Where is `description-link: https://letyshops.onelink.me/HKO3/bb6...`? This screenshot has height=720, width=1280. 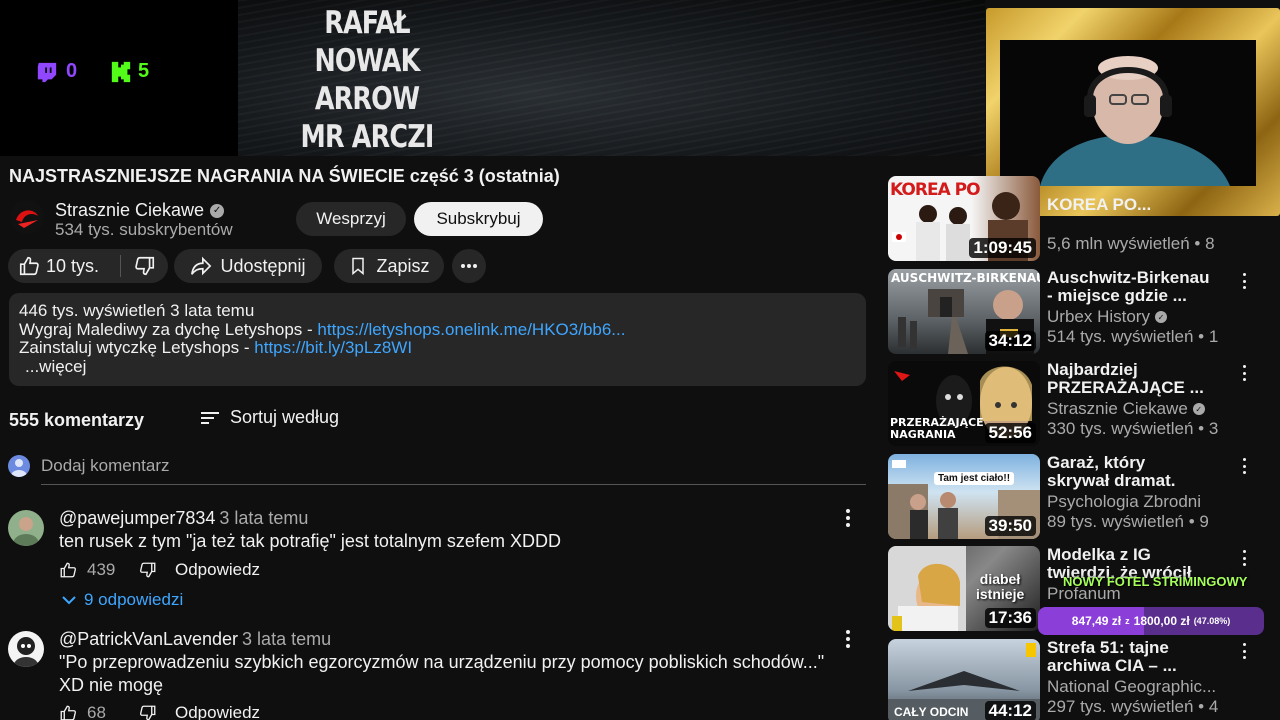 description-link: https://letyshops.onelink.me/HKO3/bb6... is located at coordinates (471, 329).